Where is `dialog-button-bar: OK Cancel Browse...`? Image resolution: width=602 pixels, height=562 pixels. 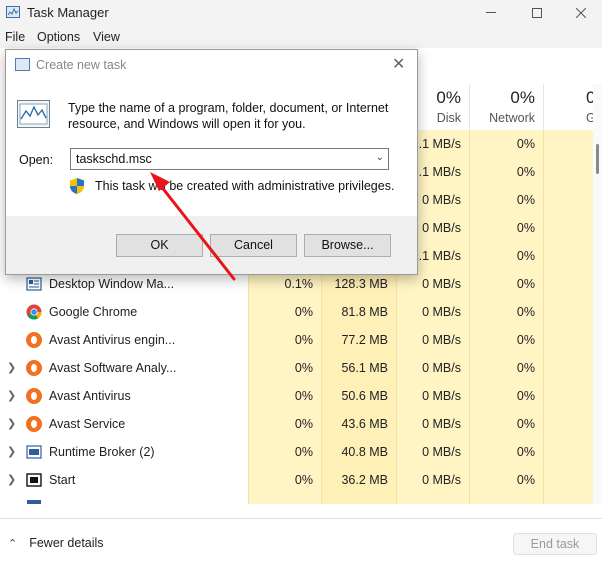 dialog-button-bar: OK Cancel Browse... is located at coordinates (211, 245).